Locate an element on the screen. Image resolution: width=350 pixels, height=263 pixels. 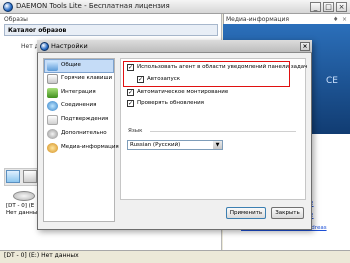
autostart-label: Автозапуск is located at coordinates (164, 79).